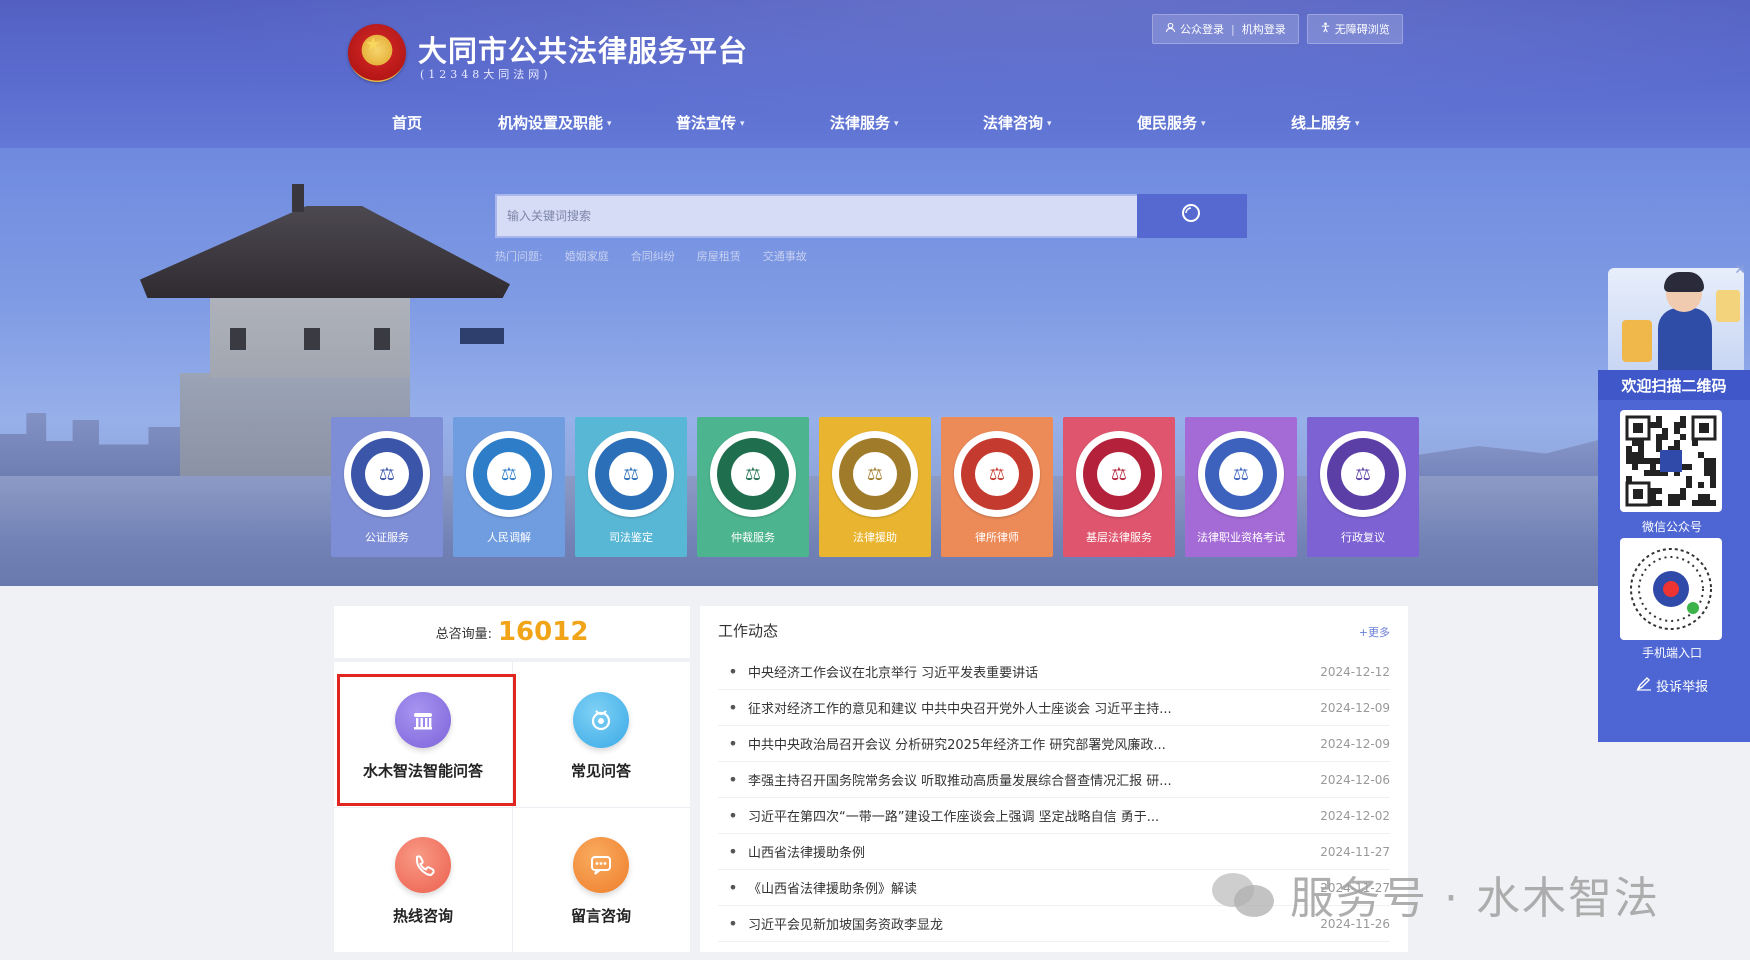 The height and width of the screenshot is (960, 1750). What do you see at coordinates (1684, 282) in the screenshot?
I see `lawyer-hair` at bounding box center [1684, 282].